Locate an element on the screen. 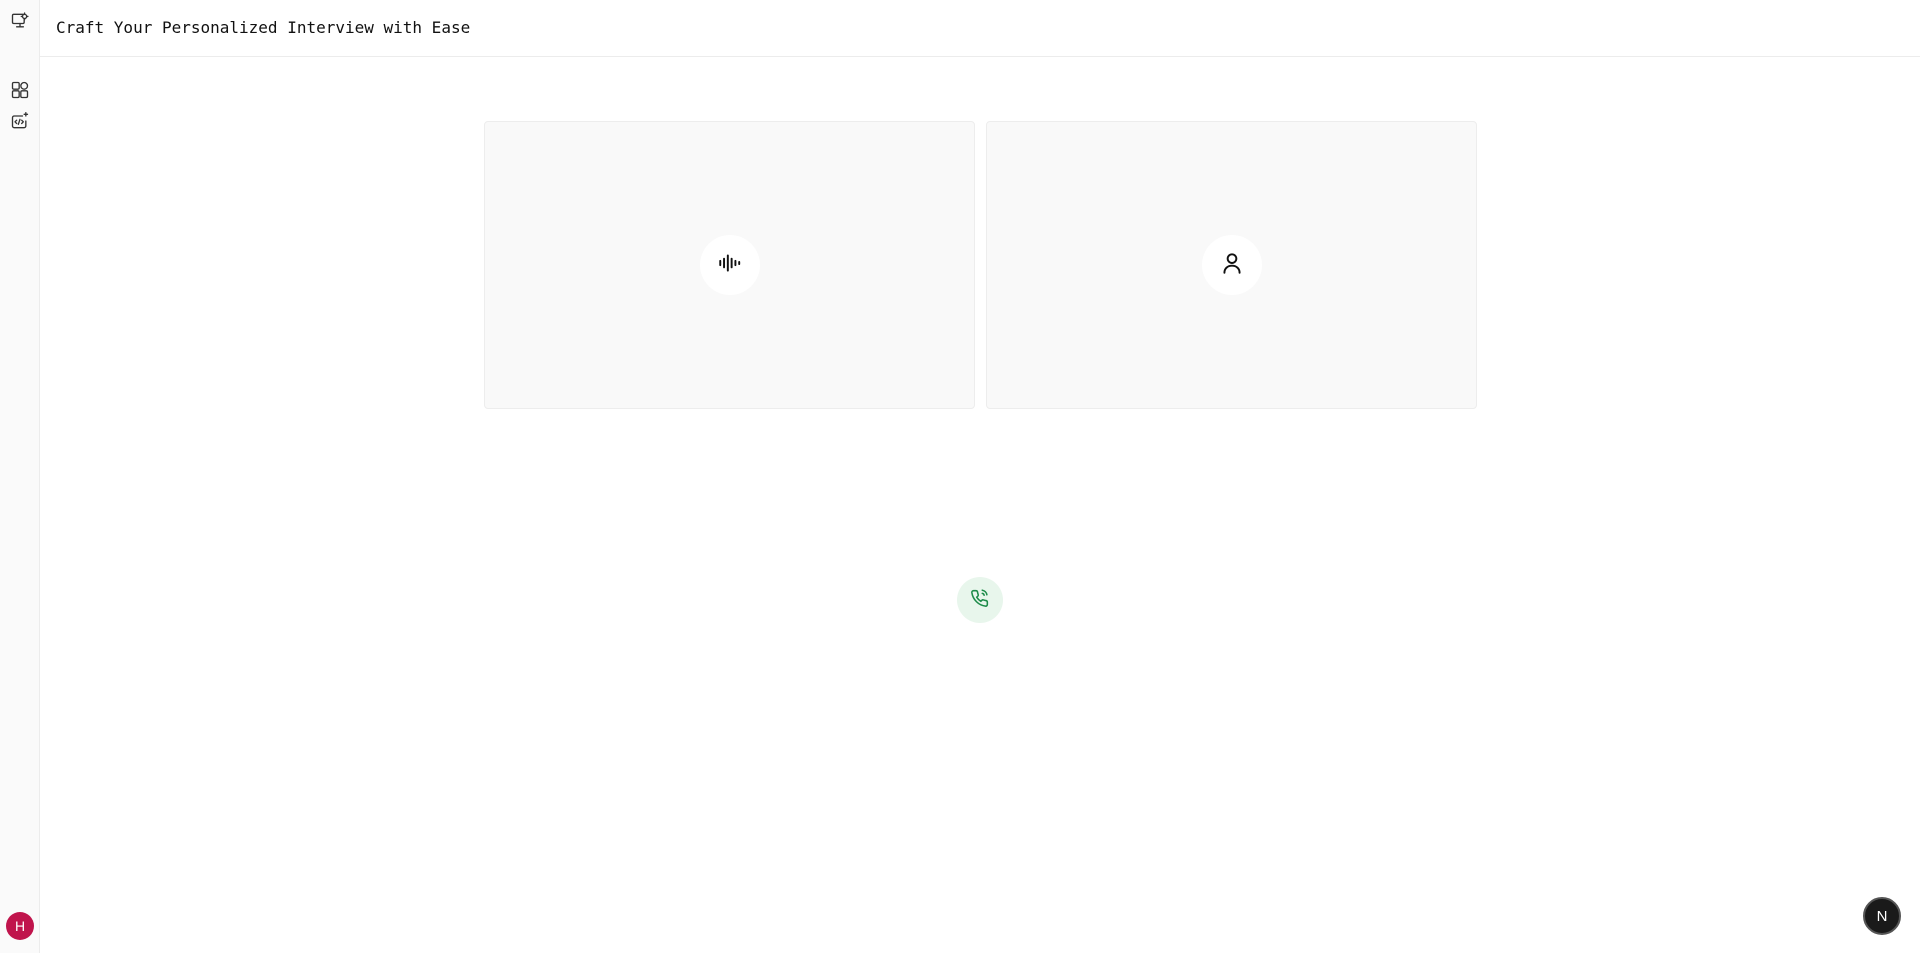 The height and width of the screenshot is (953, 1920). candidate-avatar is located at coordinates (1231, 265).